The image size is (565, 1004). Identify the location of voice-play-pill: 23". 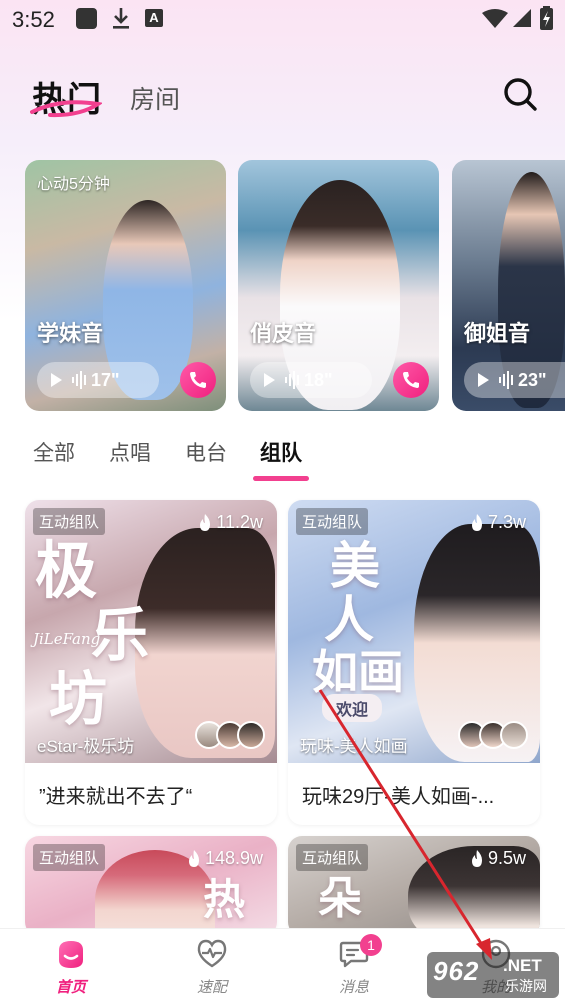
(514, 380).